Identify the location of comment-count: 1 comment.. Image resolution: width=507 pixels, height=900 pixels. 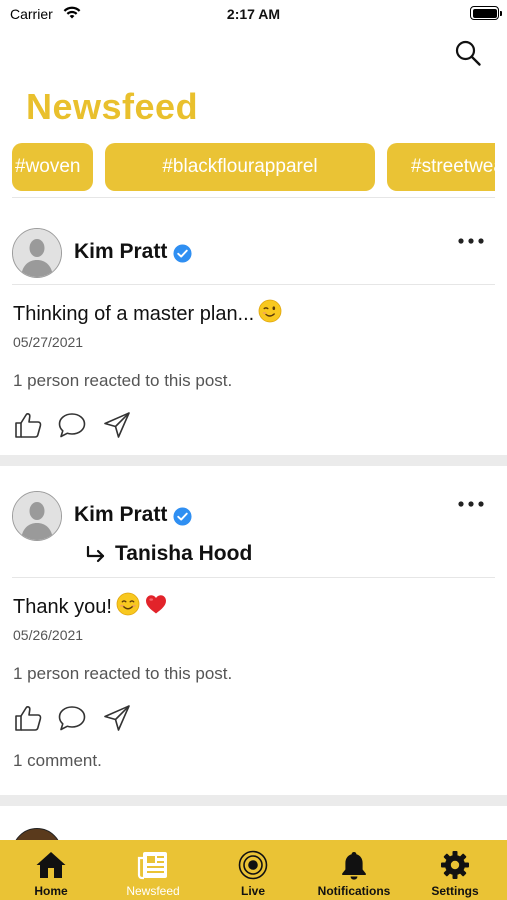
(57, 761).